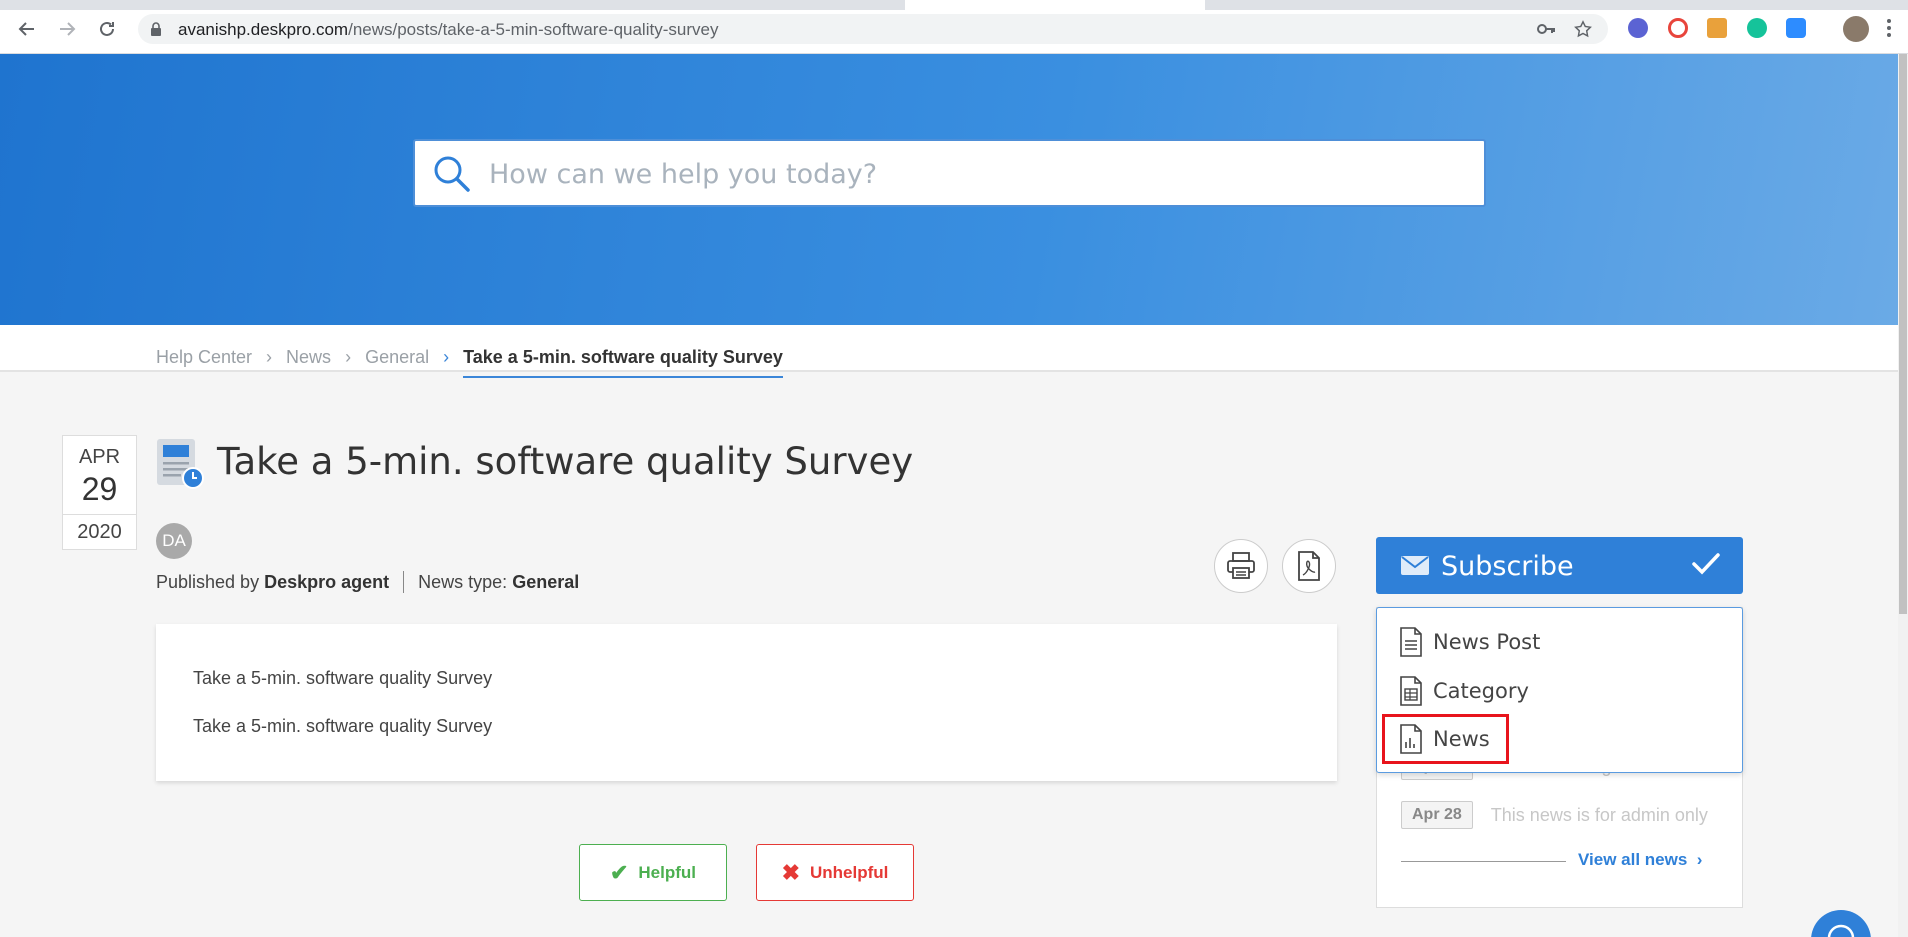  What do you see at coordinates (1411, 739) in the screenshot?
I see `chart-document-icon` at bounding box center [1411, 739].